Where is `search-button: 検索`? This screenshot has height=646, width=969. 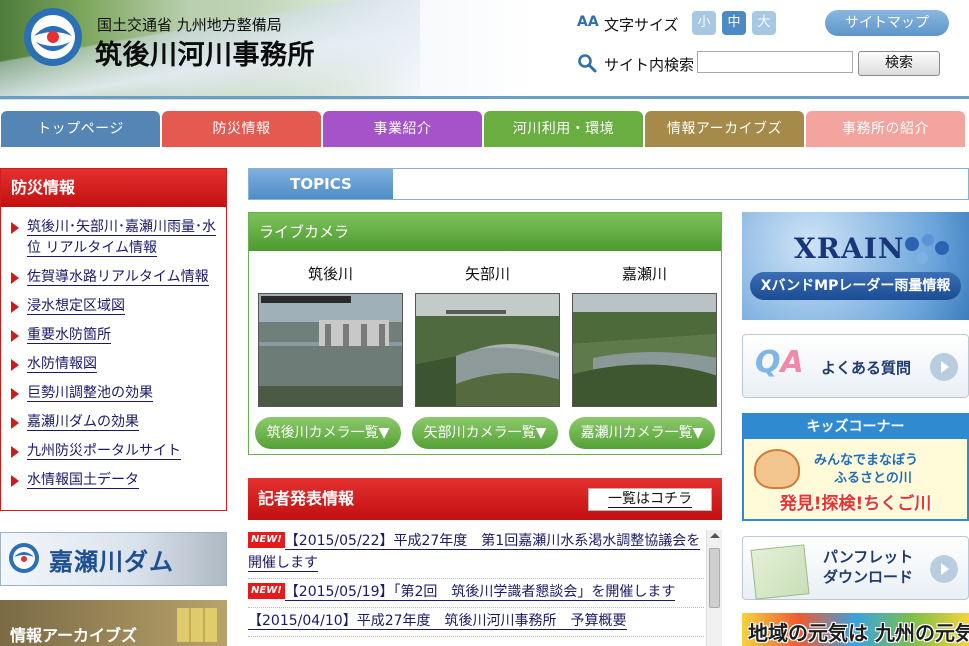 search-button: 検索 is located at coordinates (899, 63).